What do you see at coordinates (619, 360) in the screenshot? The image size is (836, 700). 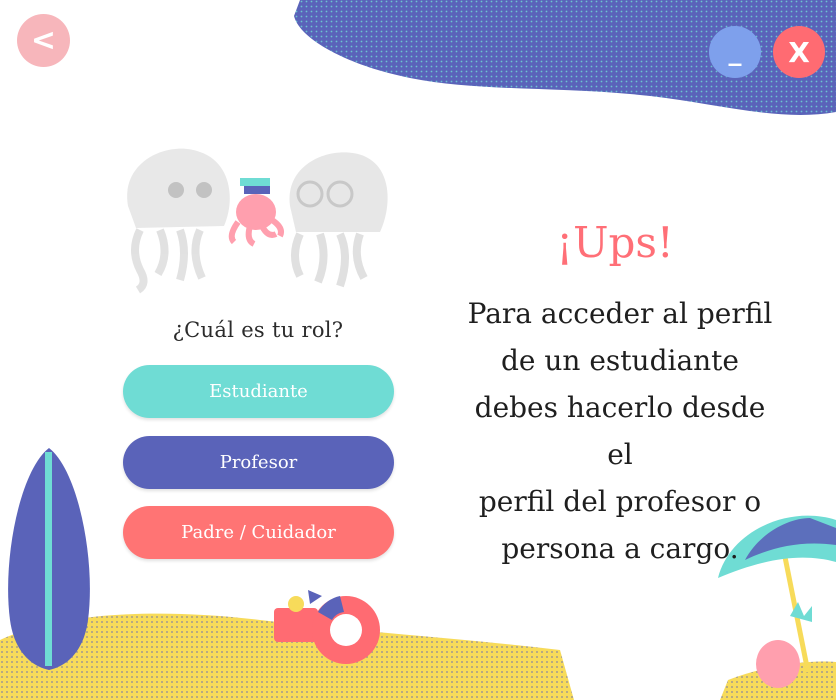 I see `alert-message-line: de un estudiante` at bounding box center [619, 360].